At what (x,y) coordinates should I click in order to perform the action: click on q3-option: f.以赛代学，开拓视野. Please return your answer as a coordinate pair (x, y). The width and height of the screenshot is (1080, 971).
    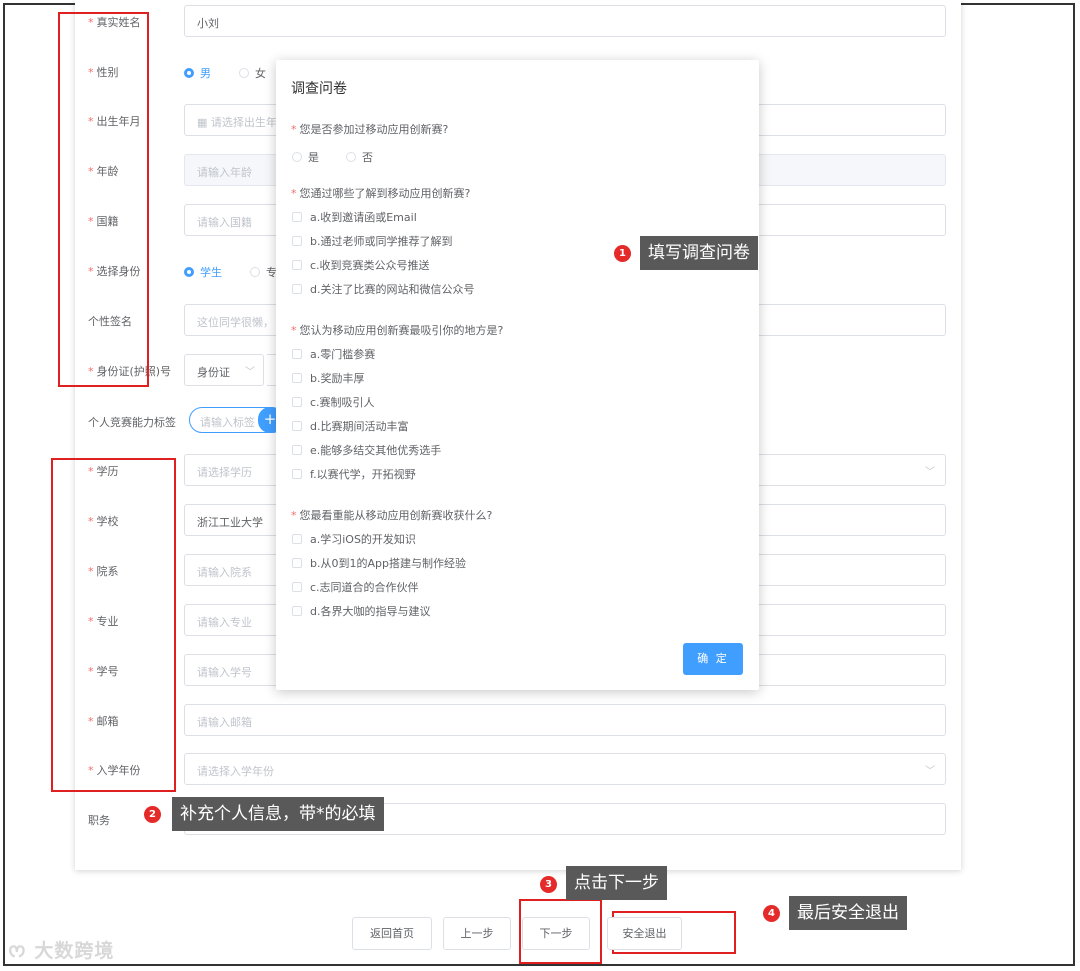
    Looking at the image, I should click on (354, 474).